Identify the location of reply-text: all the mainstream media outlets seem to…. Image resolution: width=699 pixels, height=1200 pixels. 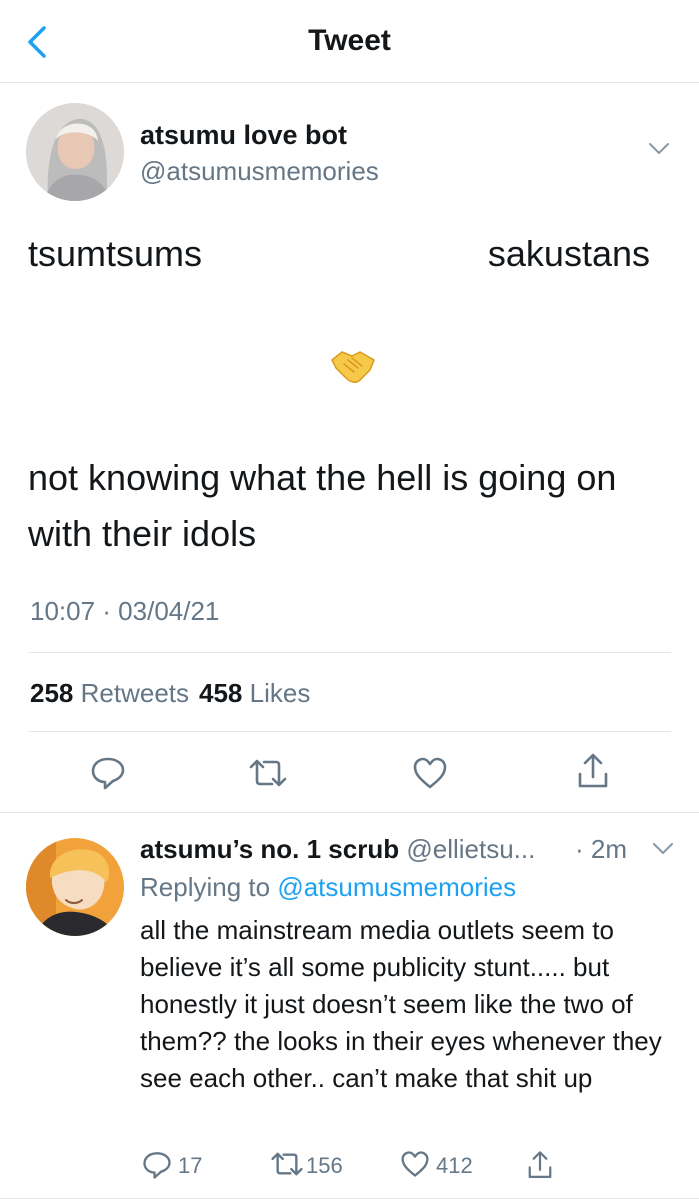
(401, 1004).